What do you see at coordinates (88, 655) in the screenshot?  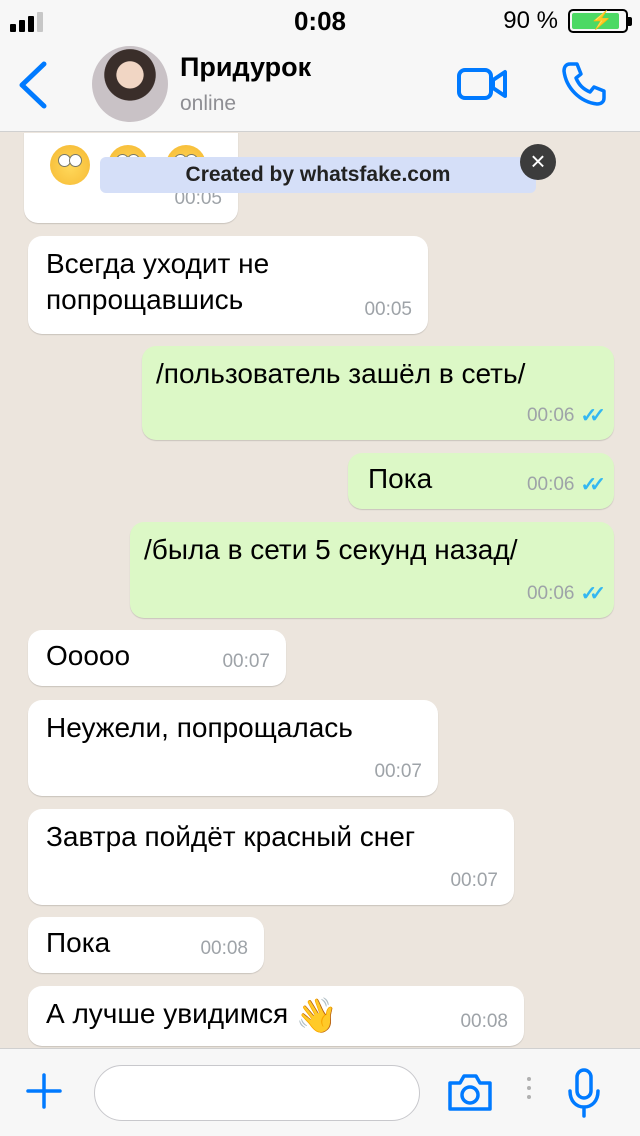 I see `message-text: Ооооо` at bounding box center [88, 655].